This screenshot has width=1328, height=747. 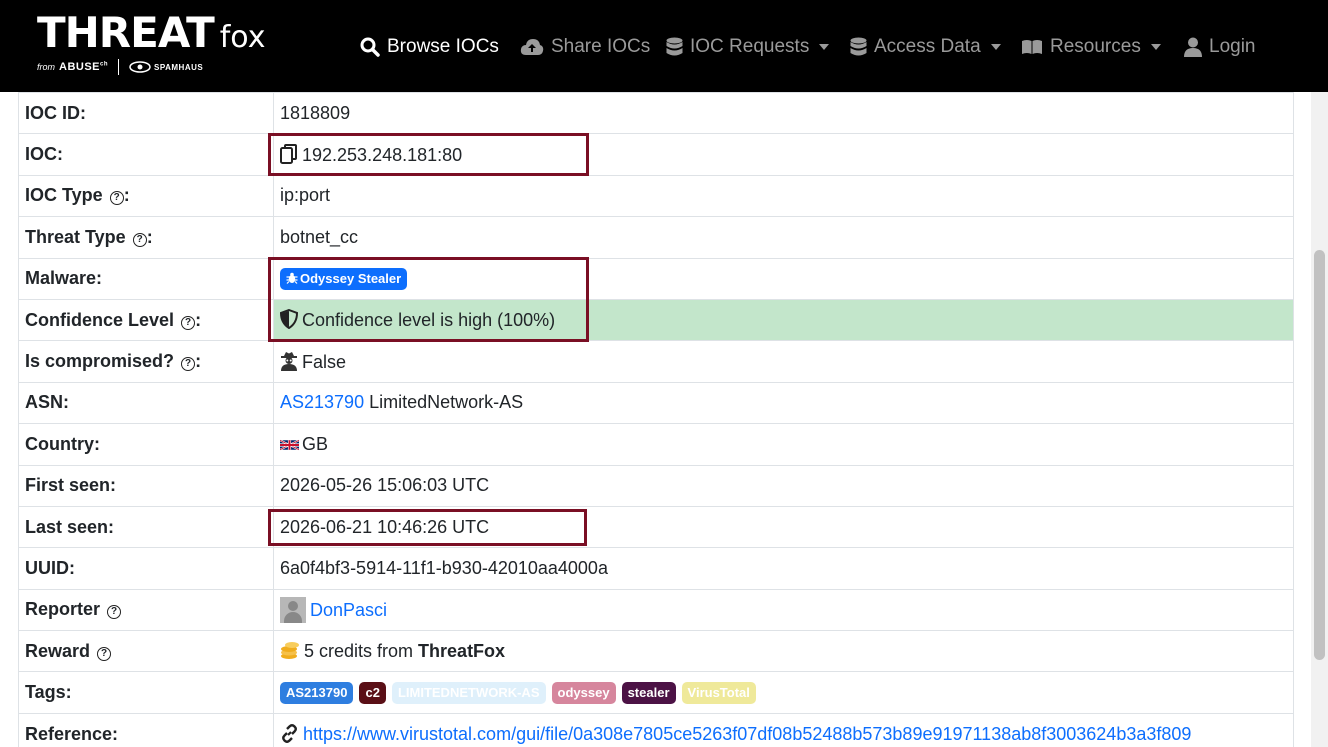 I want to click on gb-flag-icon, so click(x=289, y=445).